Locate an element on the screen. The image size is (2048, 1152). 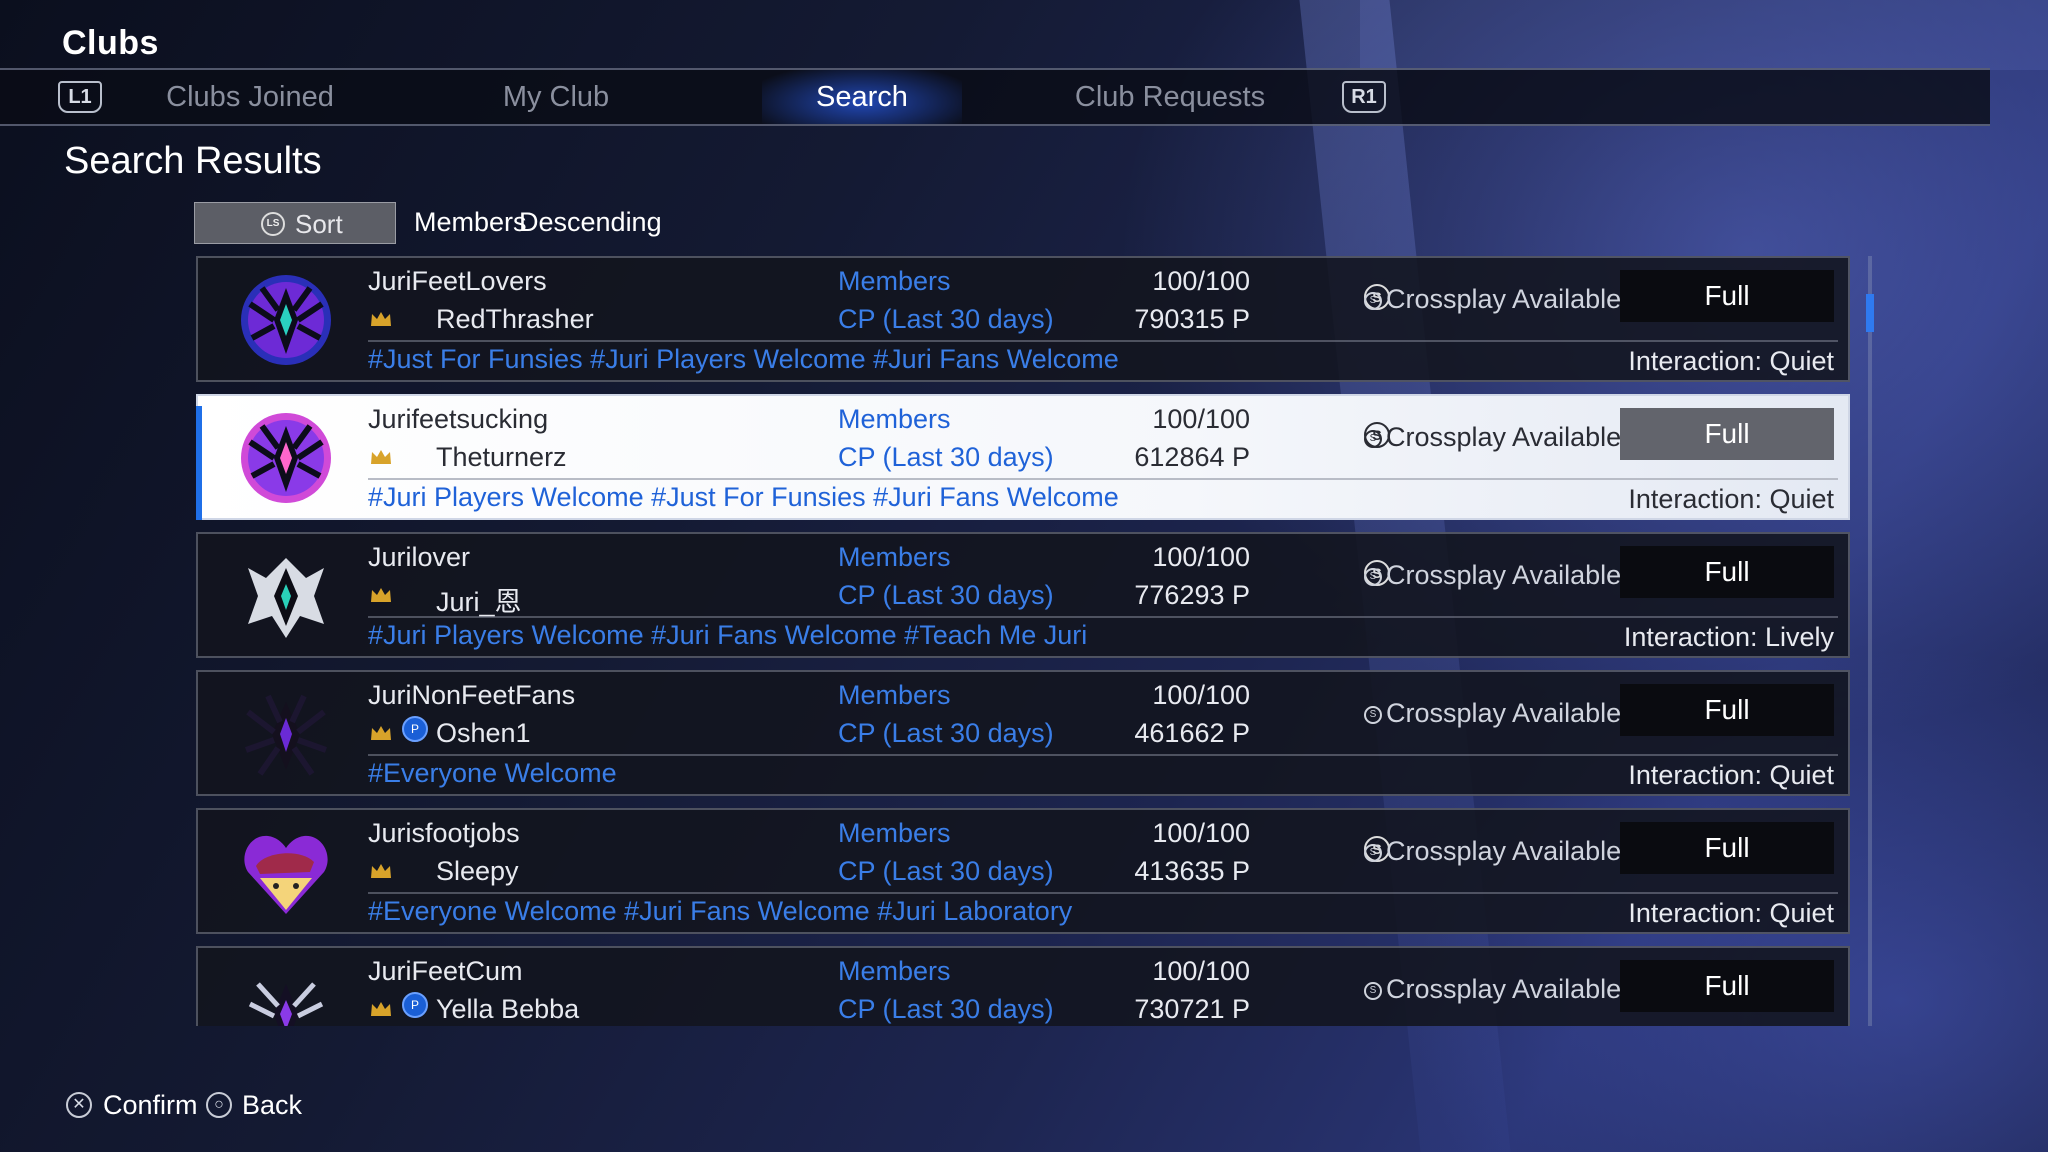
club-leader: Juri_恩 is located at coordinates (479, 602).